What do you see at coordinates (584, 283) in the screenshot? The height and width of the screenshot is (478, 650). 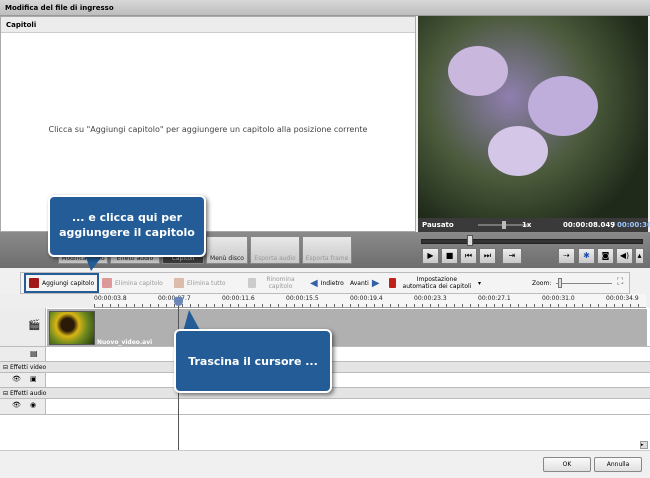 I see `zoom-slider` at bounding box center [584, 283].